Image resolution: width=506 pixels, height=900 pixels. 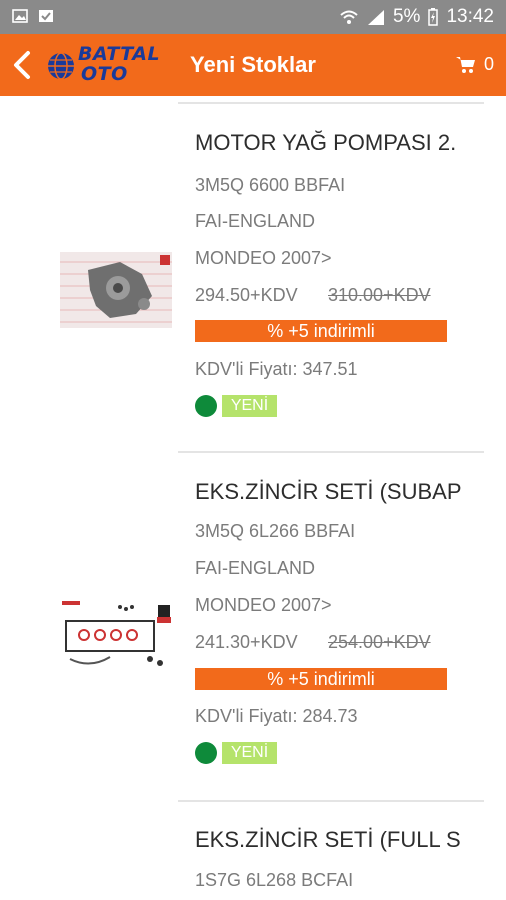 I want to click on product-code: 3M5Q 6L266 BBFAI, so click(x=275, y=531).